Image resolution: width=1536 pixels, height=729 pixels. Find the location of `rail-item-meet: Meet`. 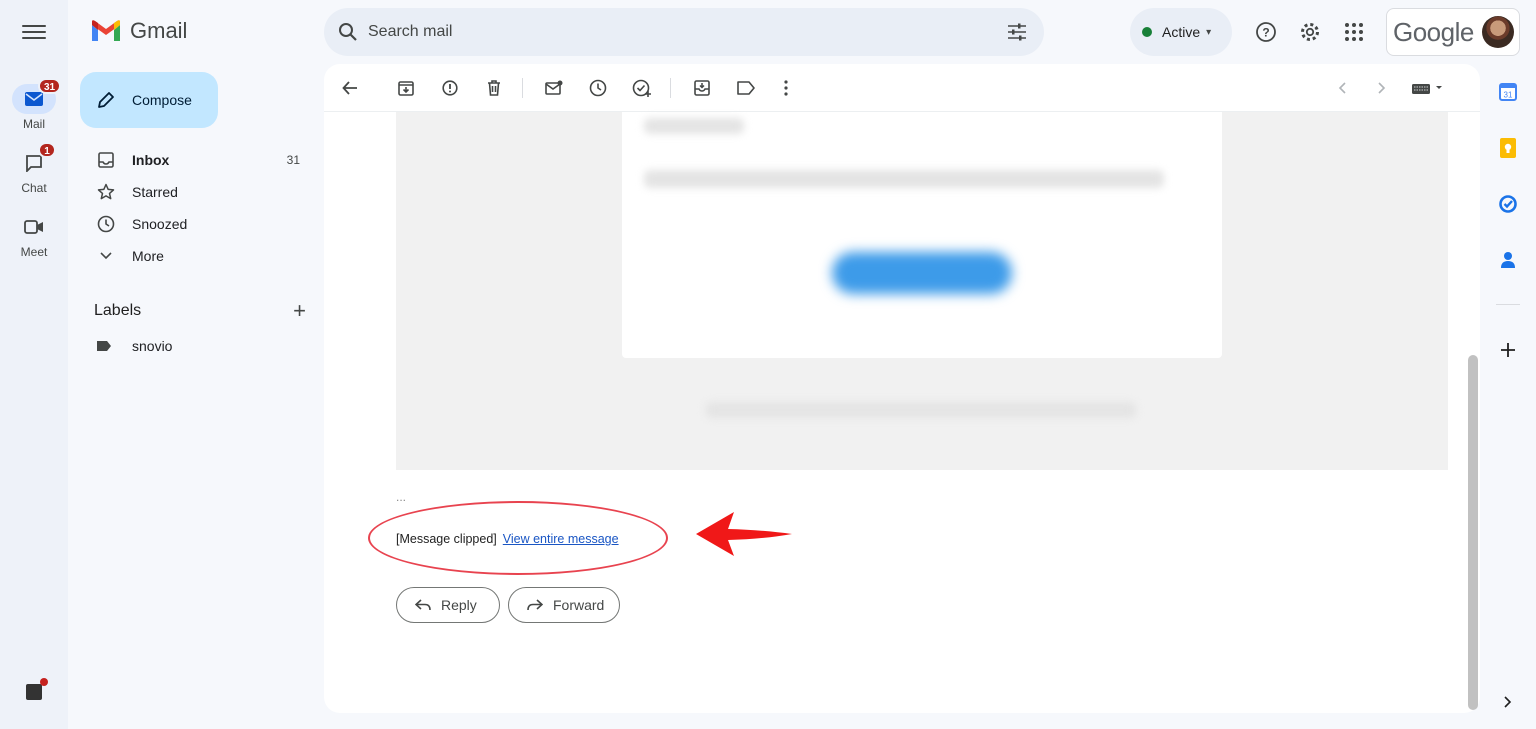

rail-item-meet: Meet is located at coordinates (34, 235).